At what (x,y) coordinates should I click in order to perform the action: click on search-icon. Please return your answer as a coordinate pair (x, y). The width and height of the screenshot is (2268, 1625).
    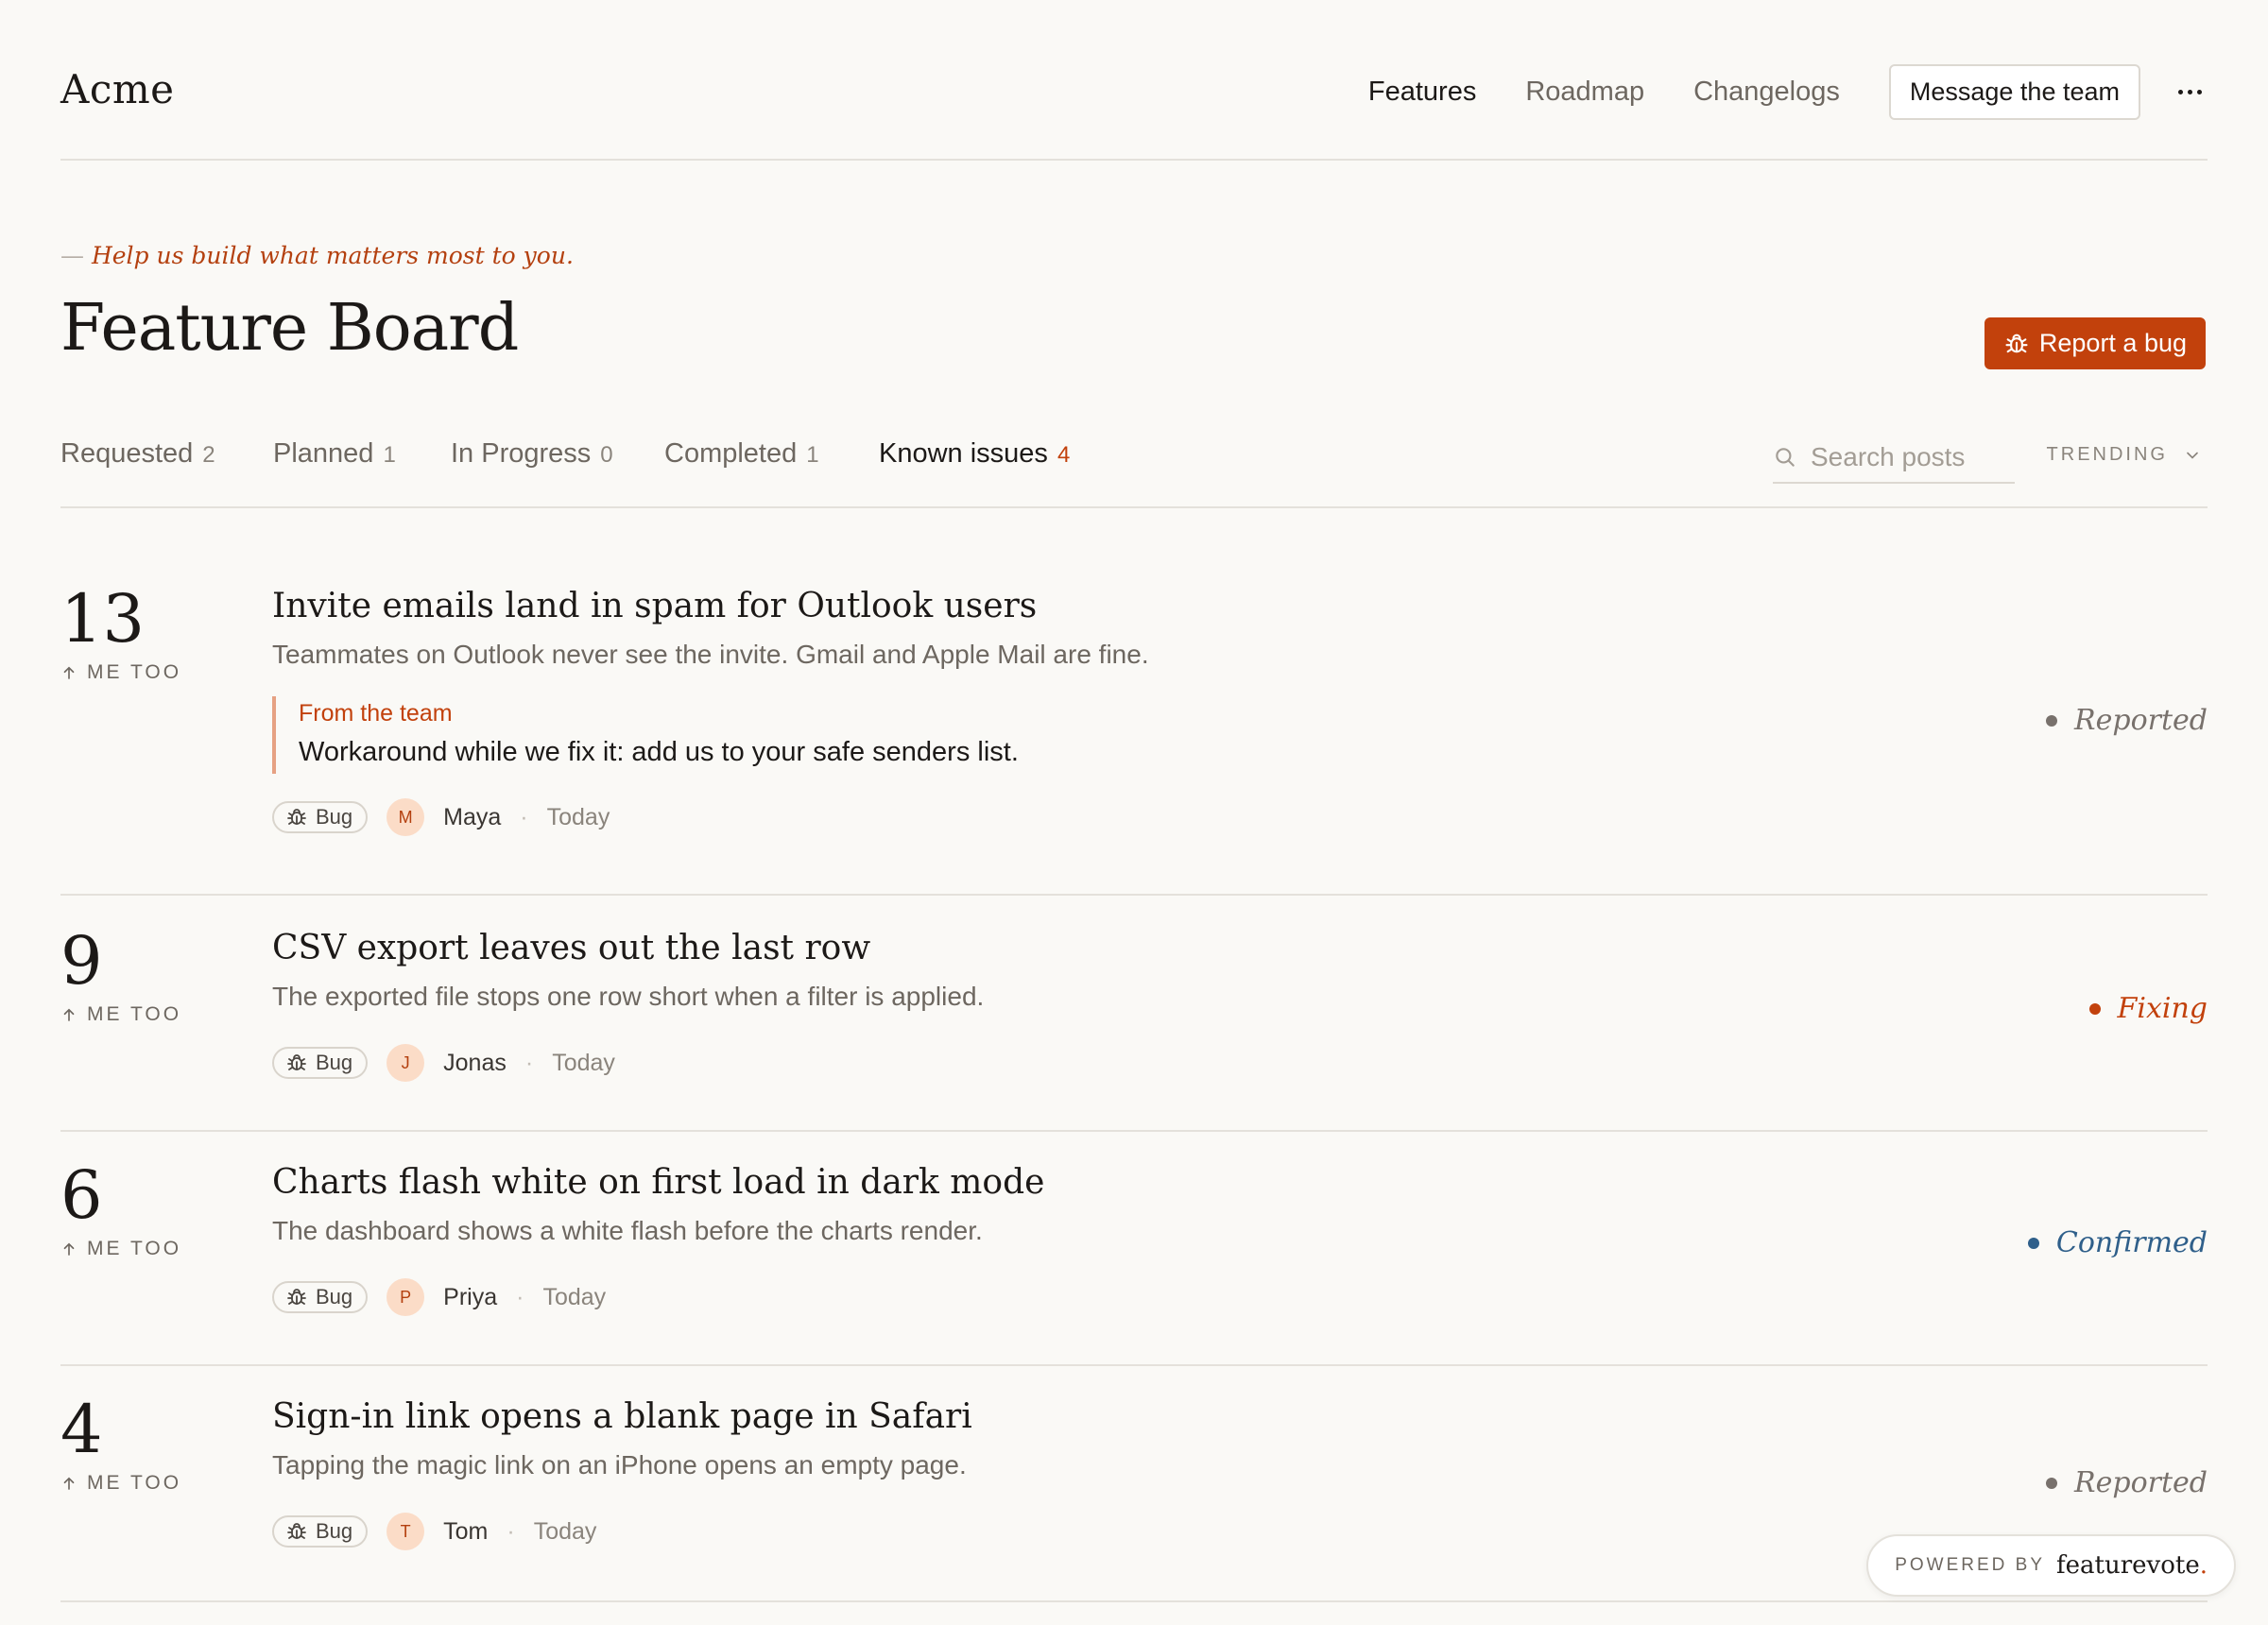
    Looking at the image, I should click on (1785, 458).